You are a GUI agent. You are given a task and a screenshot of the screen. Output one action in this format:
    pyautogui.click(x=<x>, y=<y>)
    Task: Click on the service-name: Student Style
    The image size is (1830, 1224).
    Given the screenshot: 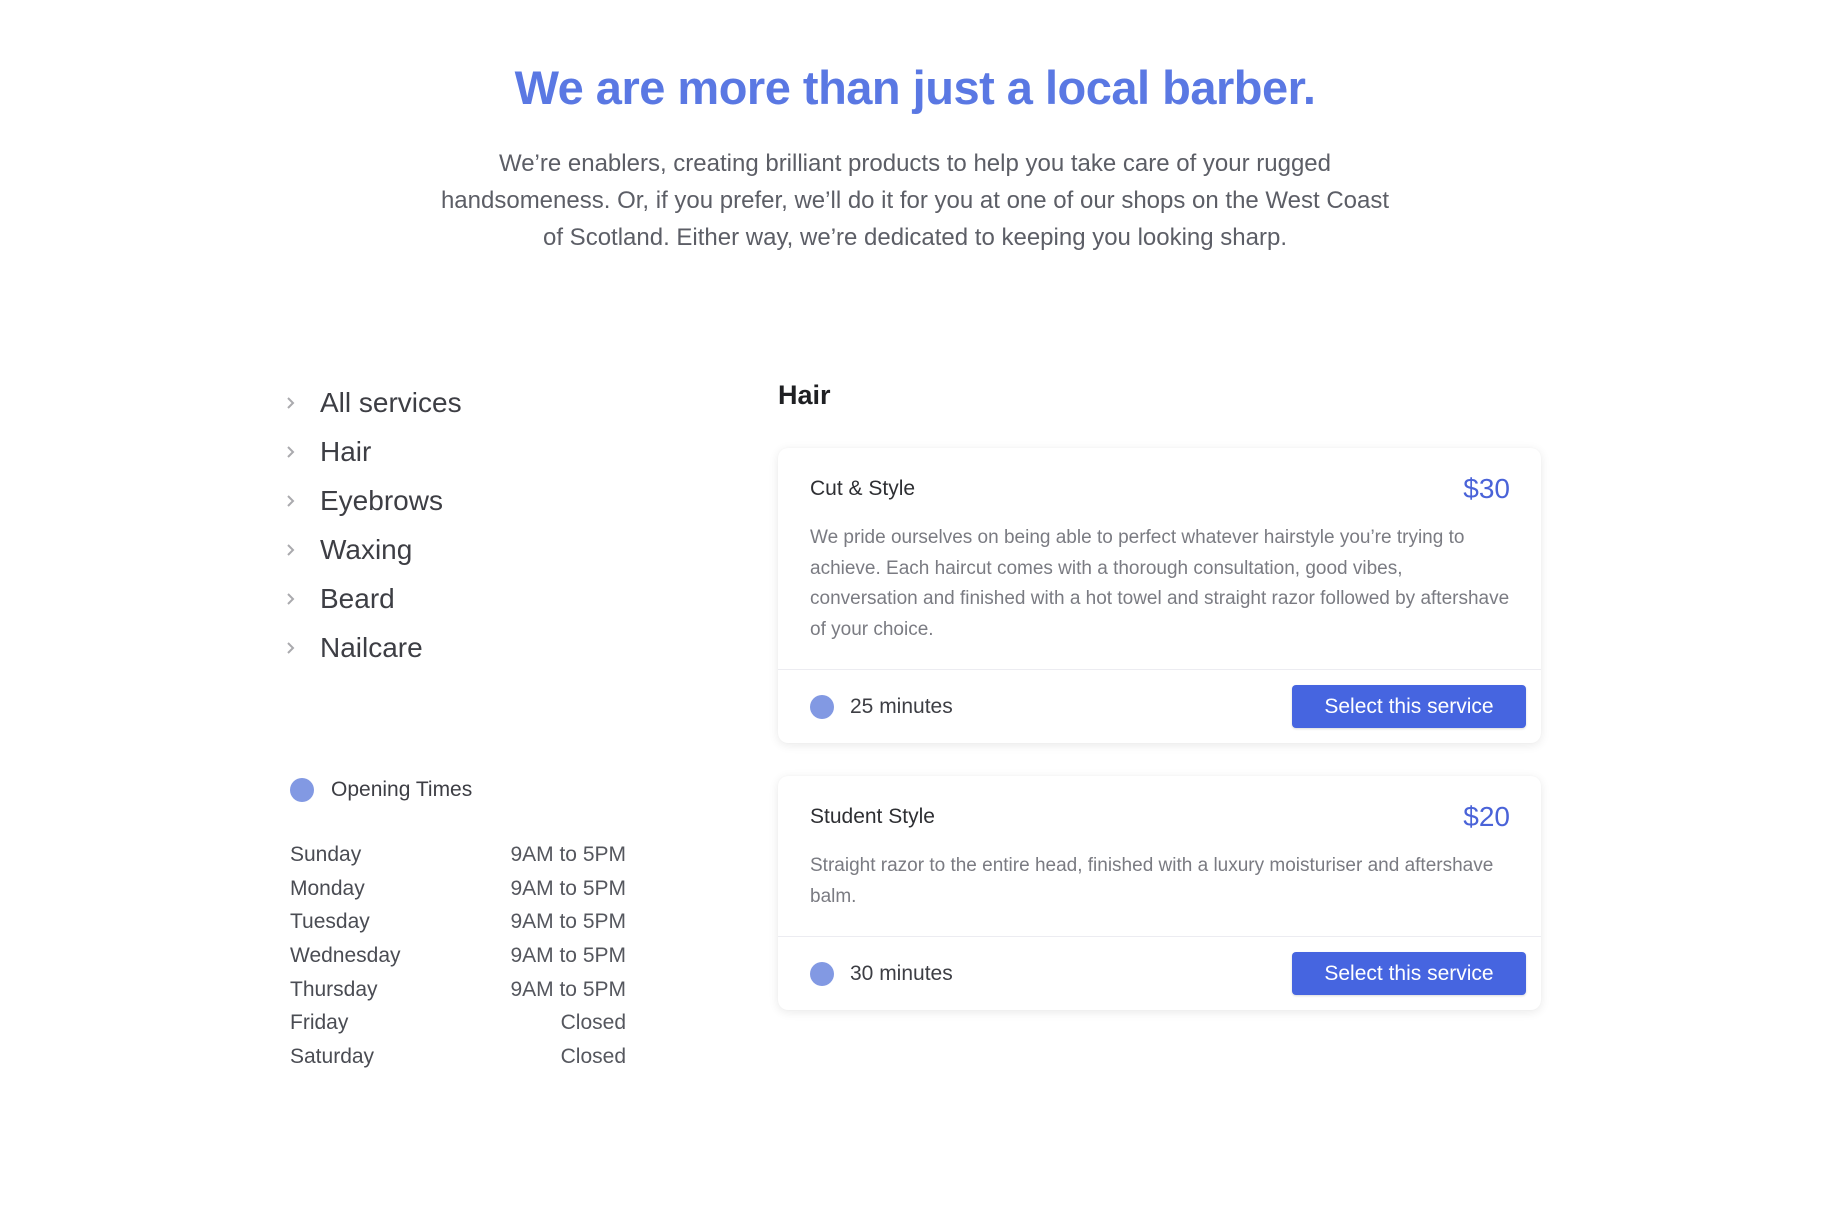 What is the action you would take?
    pyautogui.click(x=872, y=816)
    